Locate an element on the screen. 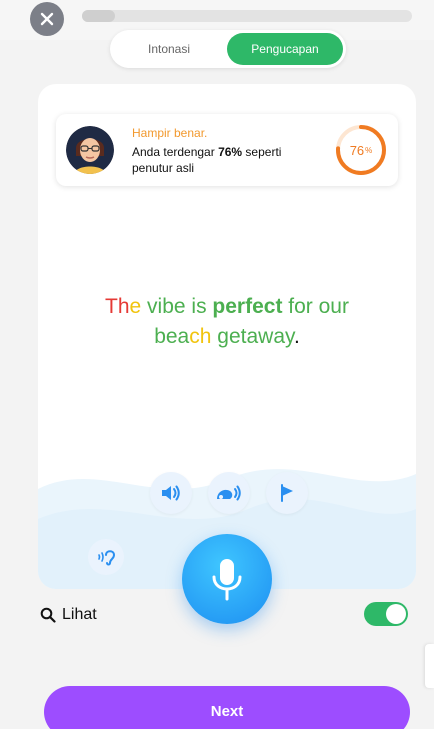 This screenshot has width=434, height=729. microphone-icon is located at coordinates (227, 580).